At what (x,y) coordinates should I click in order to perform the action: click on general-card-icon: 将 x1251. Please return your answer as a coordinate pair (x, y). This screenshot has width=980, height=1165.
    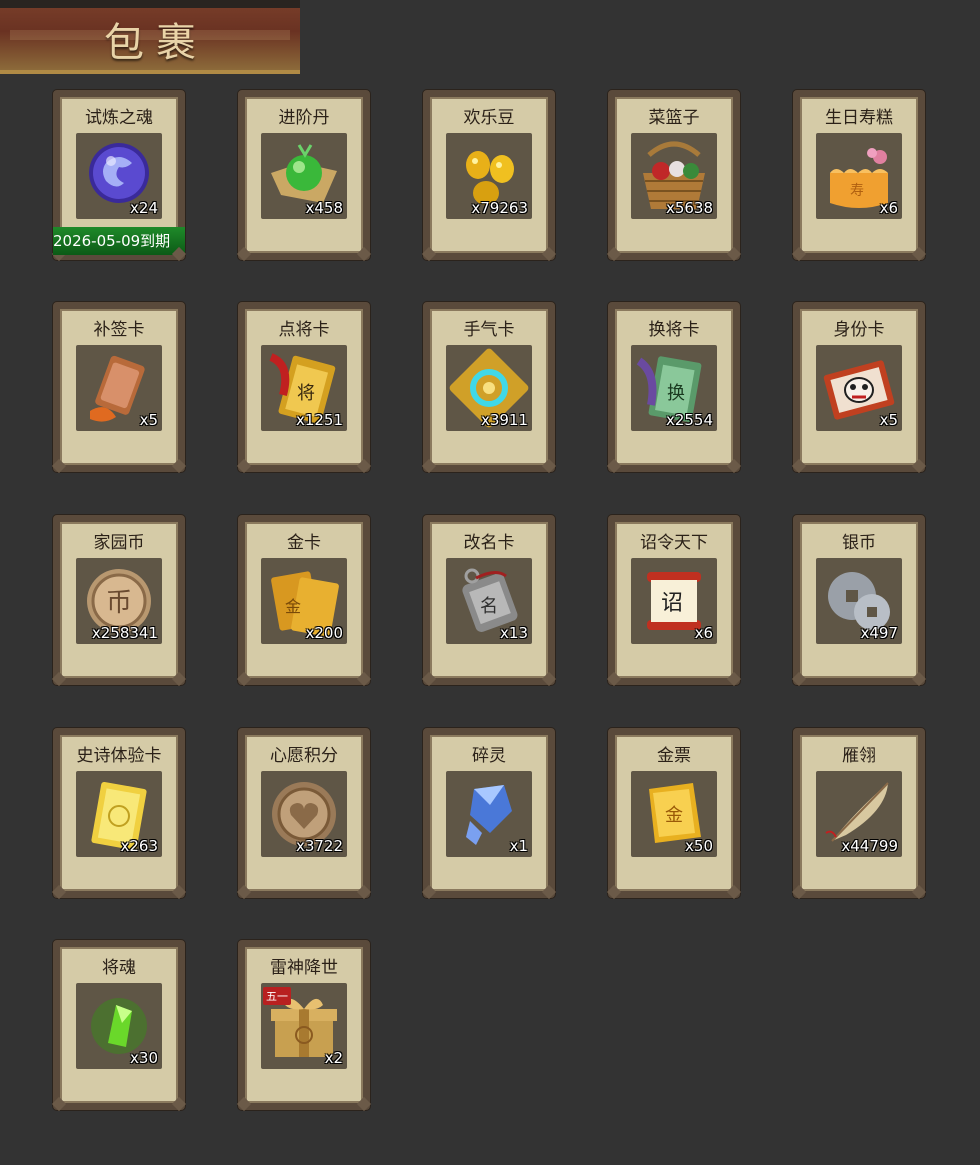
    Looking at the image, I should click on (304, 388).